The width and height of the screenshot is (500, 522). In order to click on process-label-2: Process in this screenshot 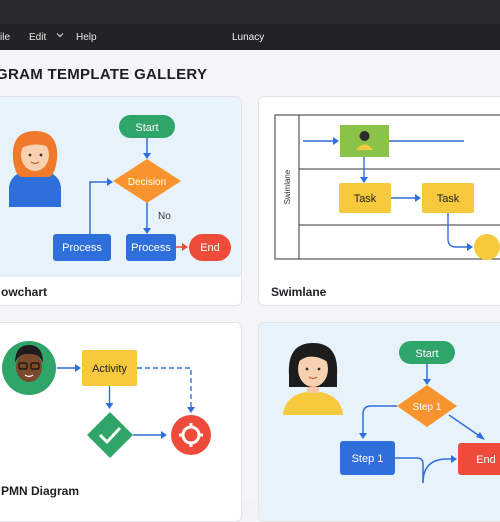, I will do `click(151, 248)`.